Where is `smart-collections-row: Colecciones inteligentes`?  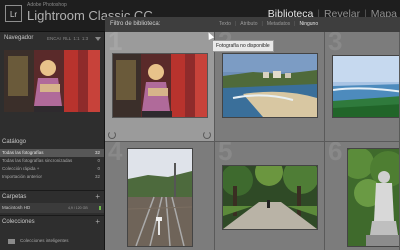
smart-collections-row: Colecciones inteligentes is located at coordinates (52, 241).